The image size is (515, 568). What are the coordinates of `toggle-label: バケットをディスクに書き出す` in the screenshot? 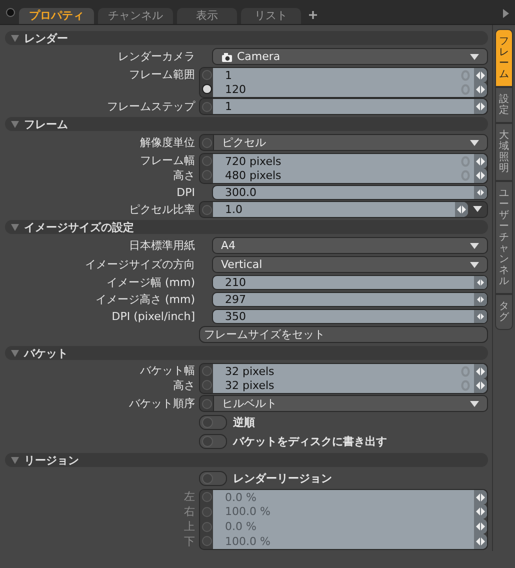 It's located at (310, 441).